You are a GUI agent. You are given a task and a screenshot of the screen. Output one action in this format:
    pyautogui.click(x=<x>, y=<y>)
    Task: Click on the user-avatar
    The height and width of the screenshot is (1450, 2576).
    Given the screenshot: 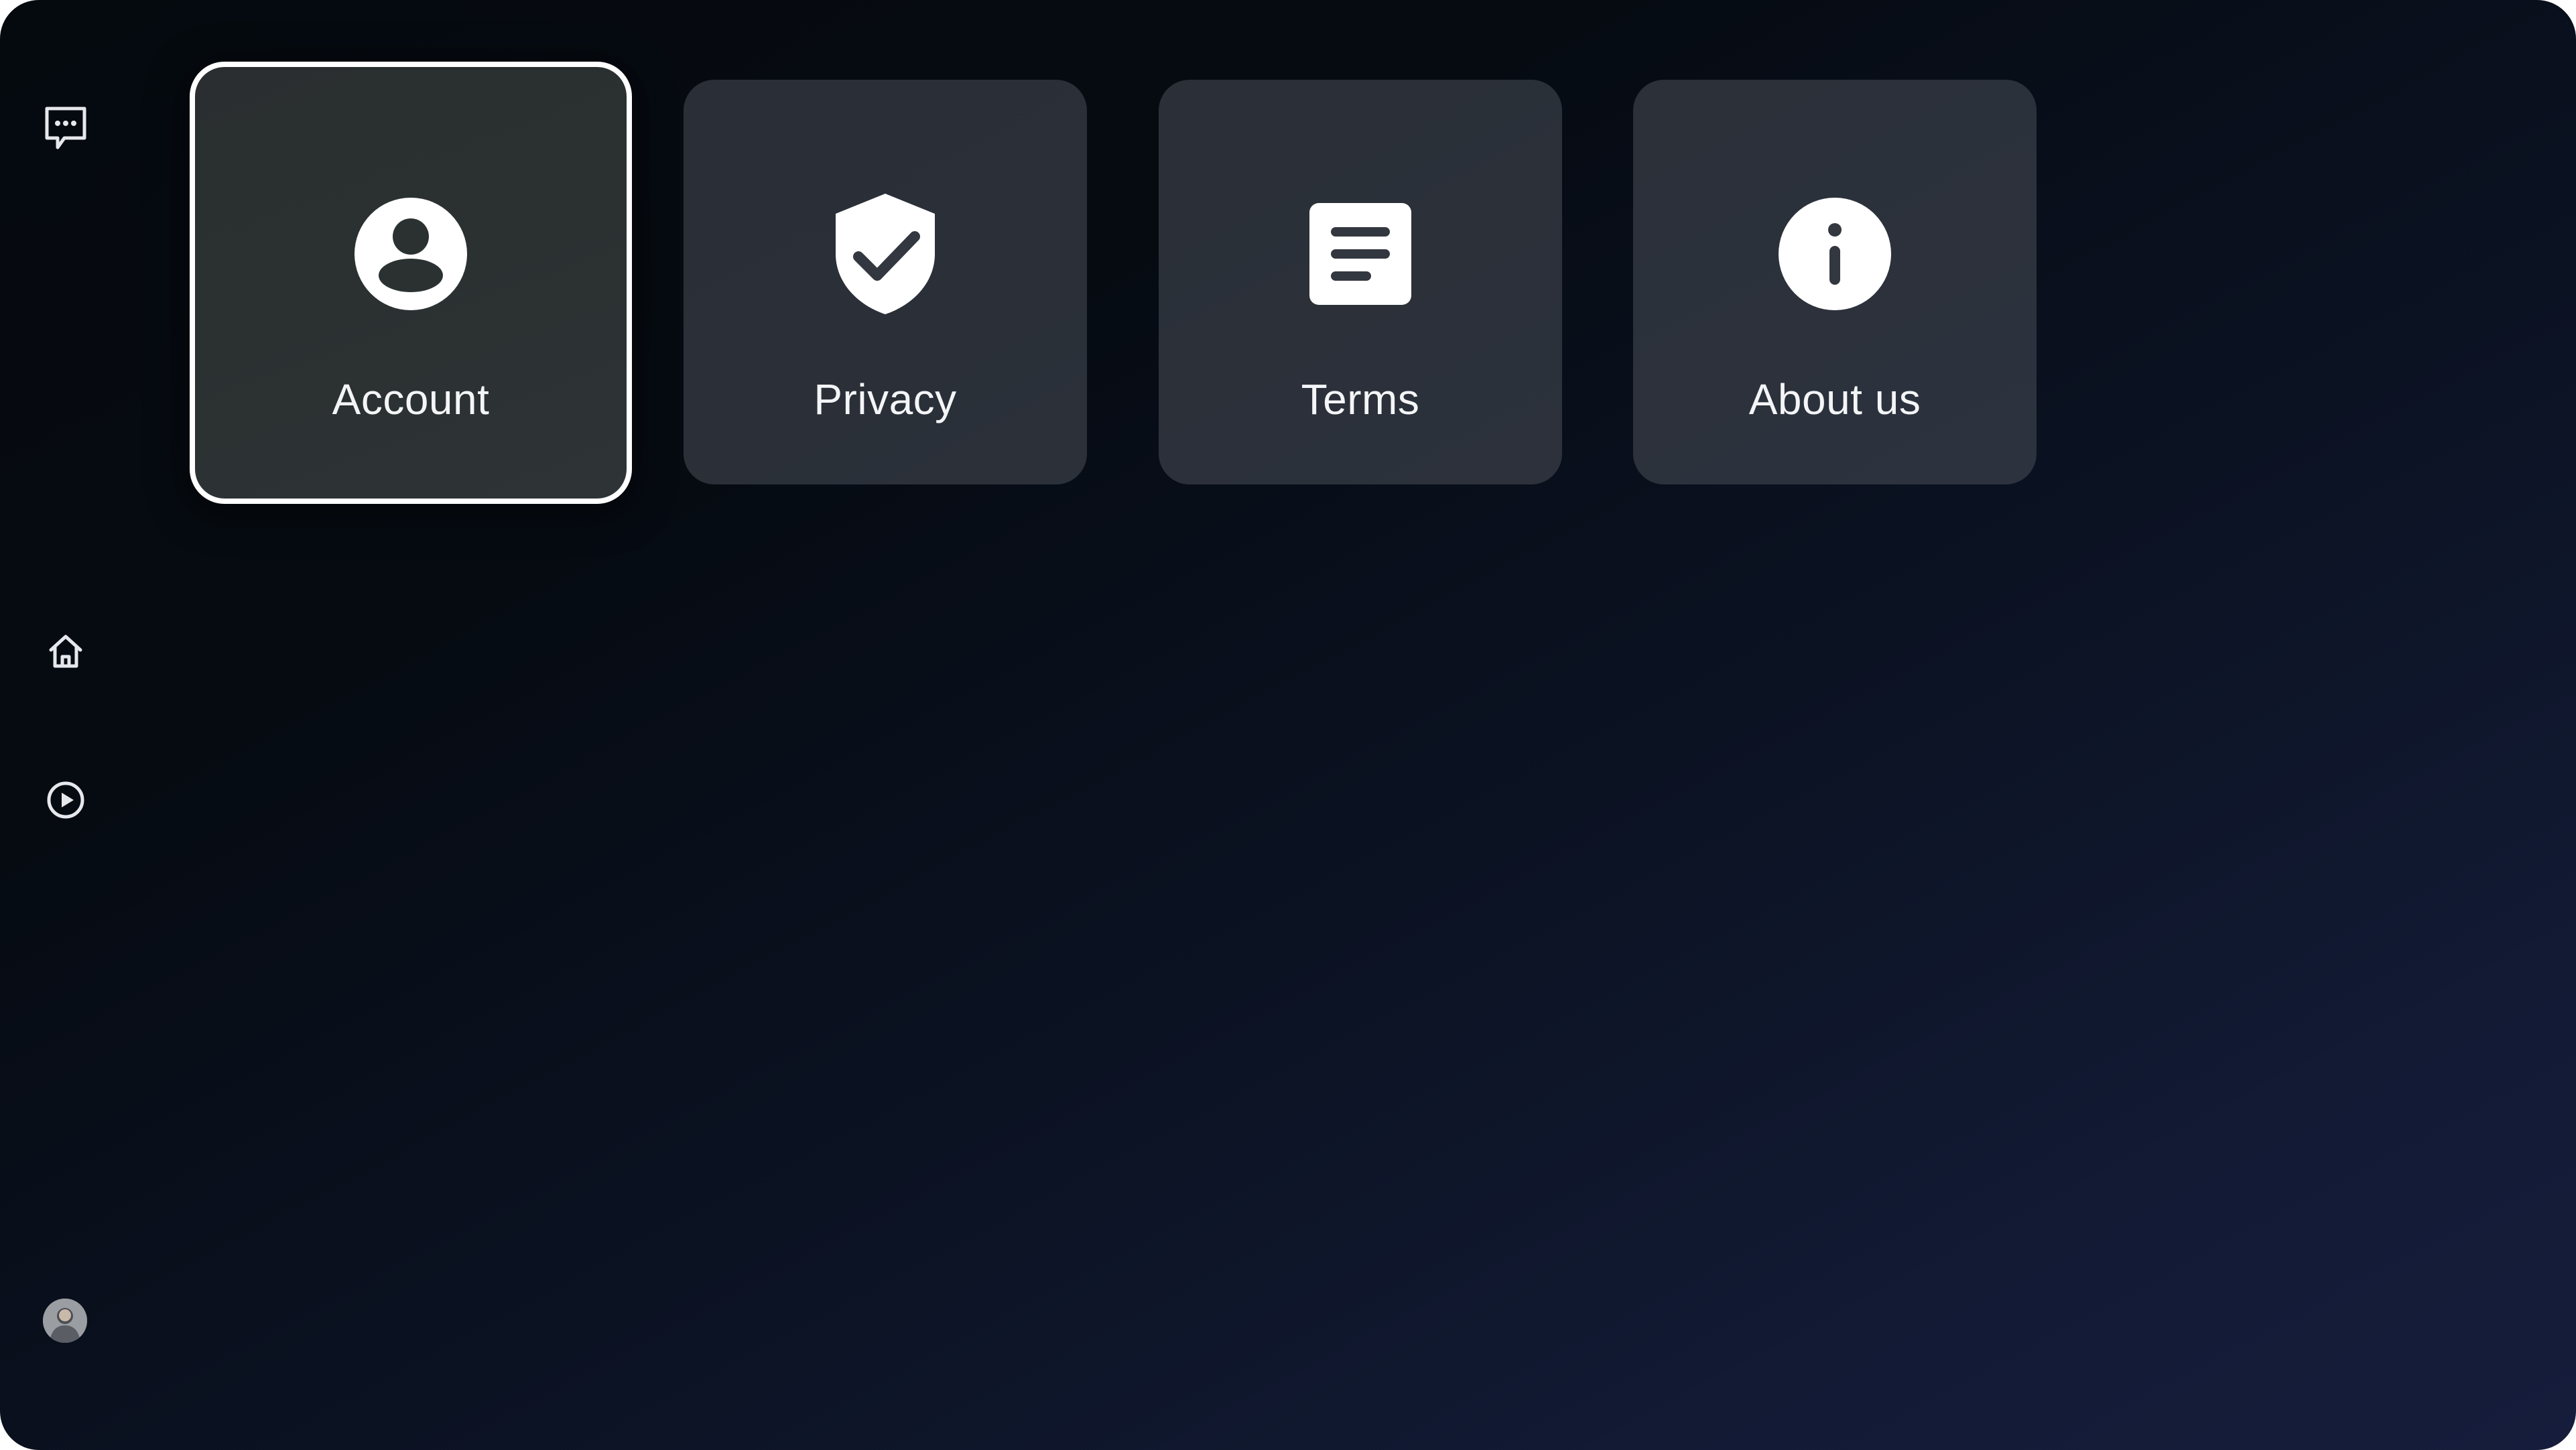 What is the action you would take?
    pyautogui.click(x=65, y=1321)
    